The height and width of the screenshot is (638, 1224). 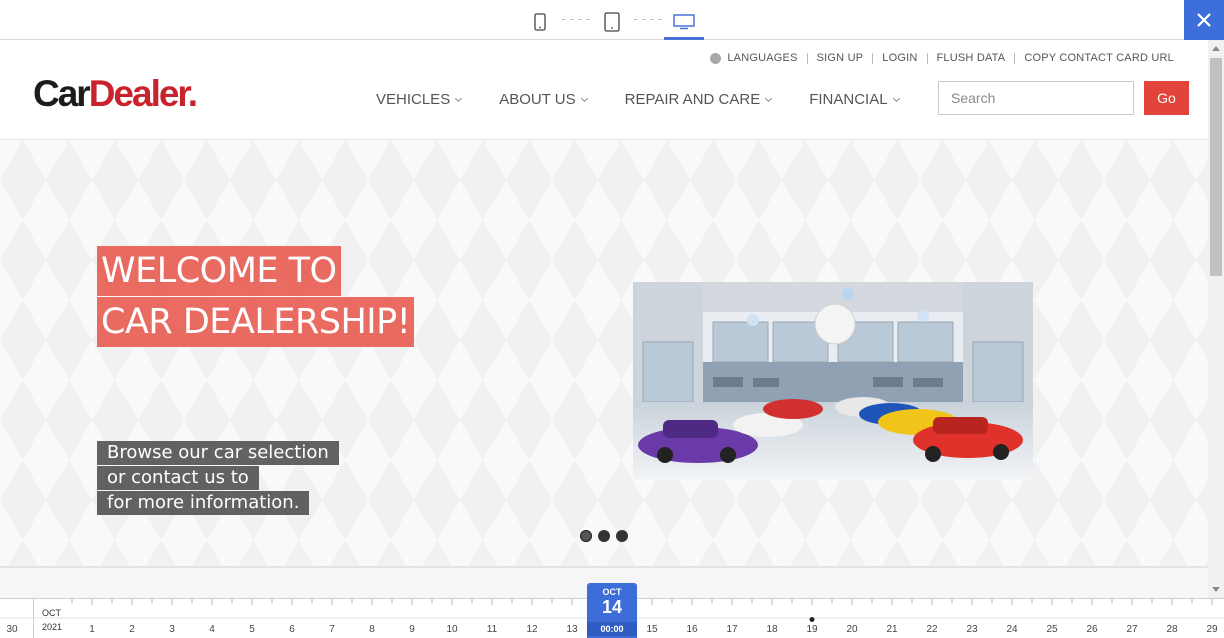 What do you see at coordinates (1051, 629) in the screenshot?
I see `timeline-day: 25` at bounding box center [1051, 629].